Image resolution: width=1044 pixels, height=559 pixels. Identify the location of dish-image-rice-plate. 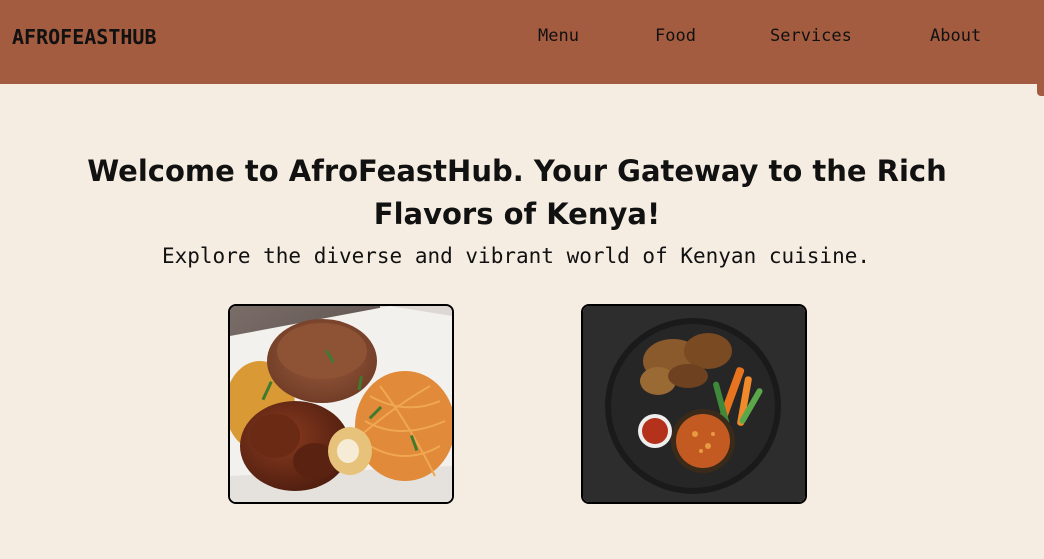
(341, 404).